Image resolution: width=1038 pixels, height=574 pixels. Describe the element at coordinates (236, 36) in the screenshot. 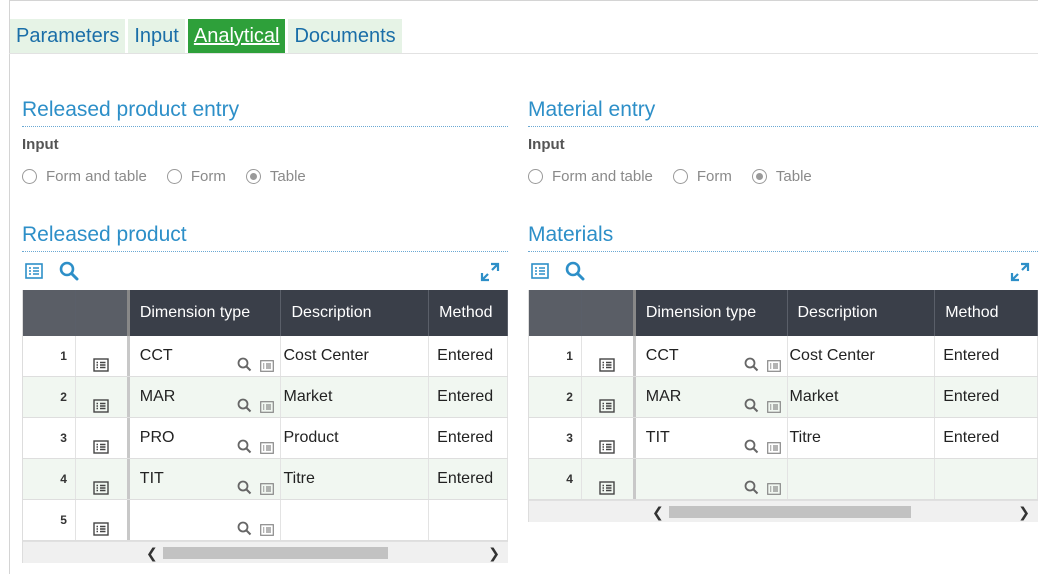

I see `tab-analytical: Analytical` at that location.